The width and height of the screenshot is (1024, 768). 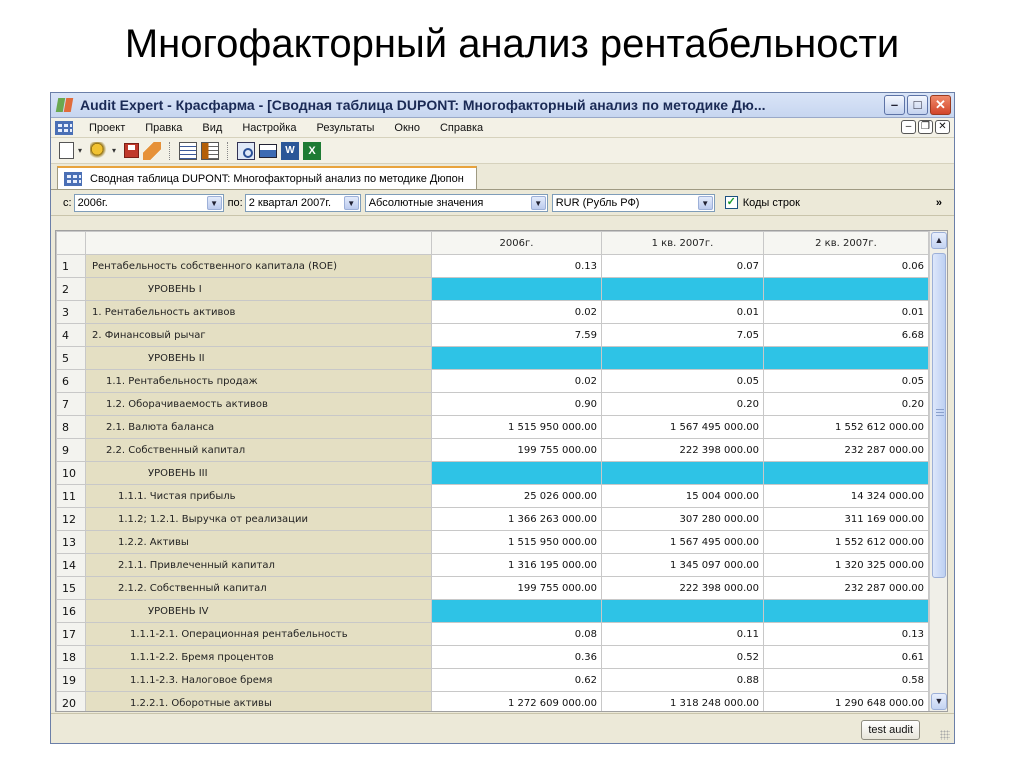 What do you see at coordinates (682, 701) in the screenshot?
I see `value-cell: 1 318 248 000.00` at bounding box center [682, 701].